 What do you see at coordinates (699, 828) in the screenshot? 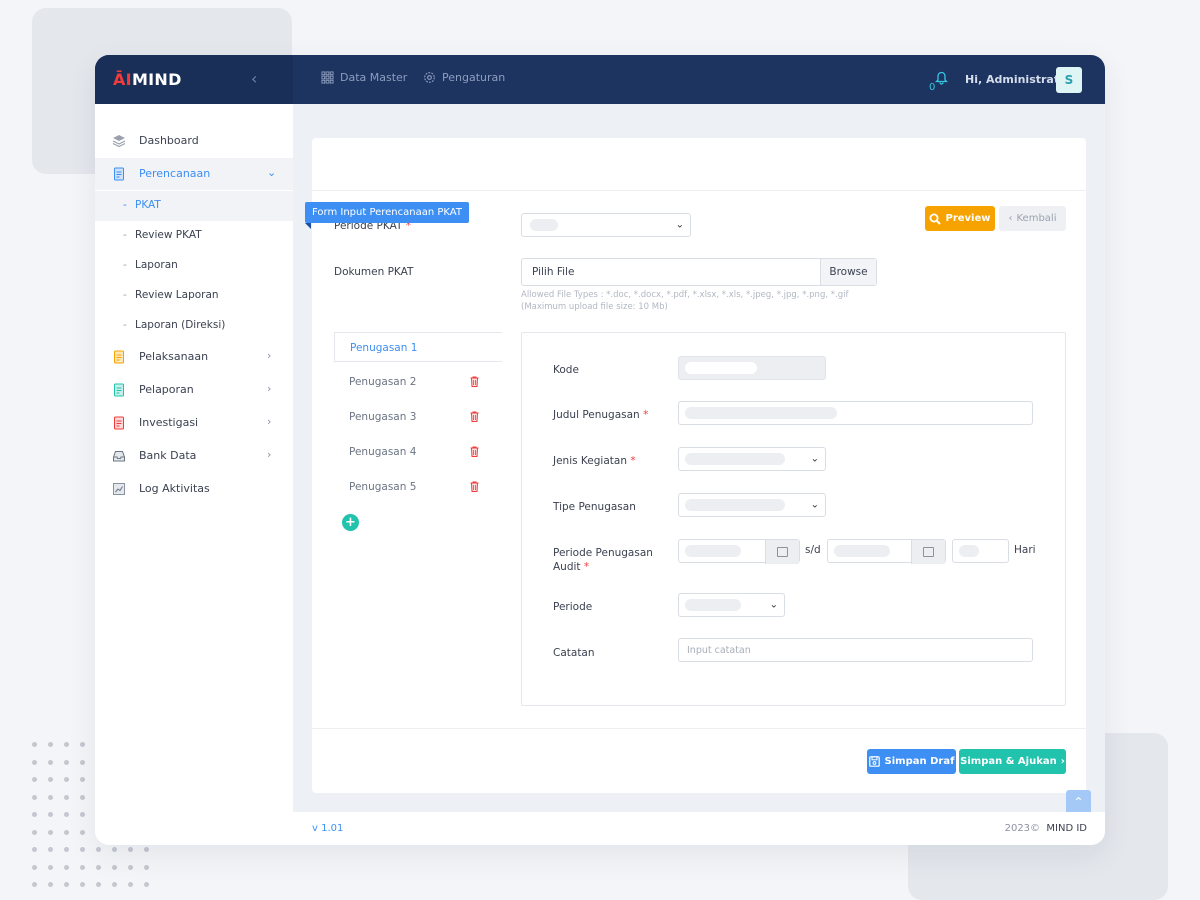
I see `app-footer: v 1.01 2023© MIND ID` at bounding box center [699, 828].